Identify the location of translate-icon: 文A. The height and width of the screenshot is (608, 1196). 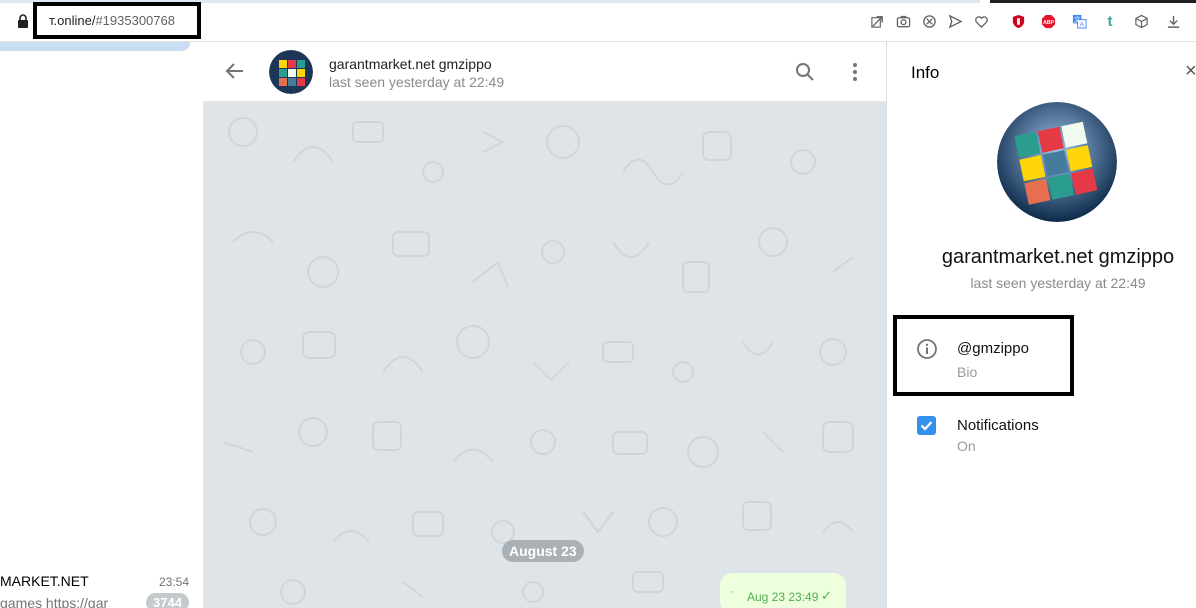
(1079, 21).